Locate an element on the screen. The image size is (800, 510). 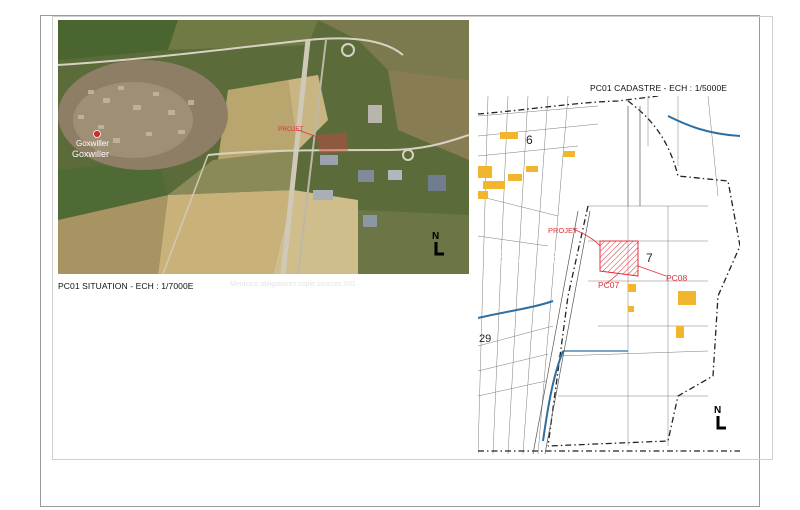
projet-parcel is located at coordinates (619, 258).